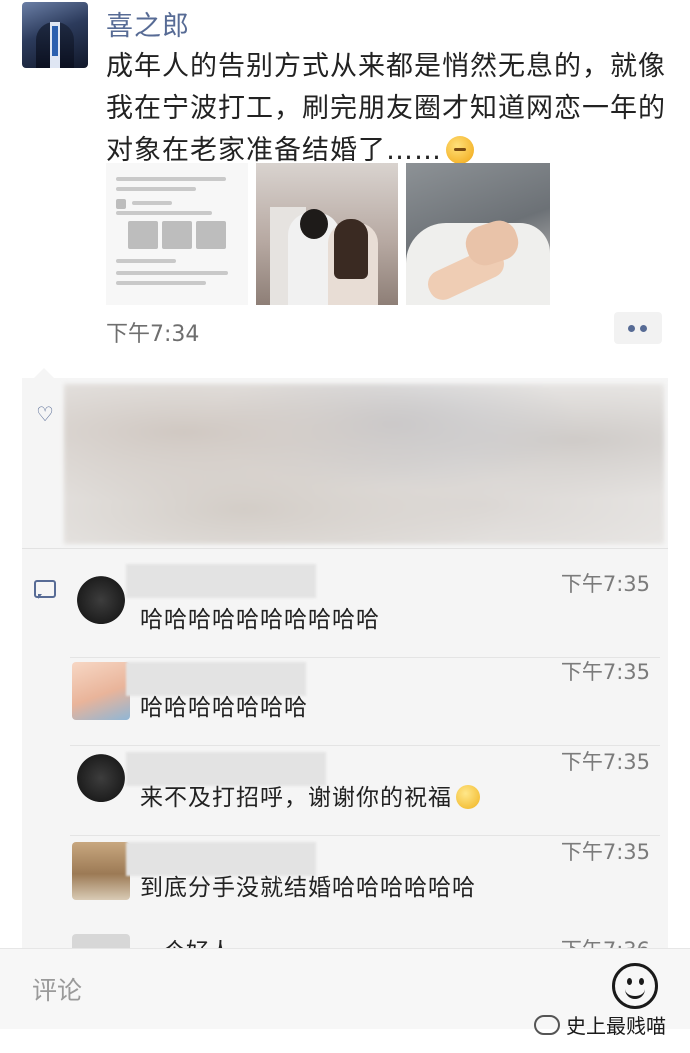 The image size is (690, 1053). I want to click on comment-icon, so click(45, 589).